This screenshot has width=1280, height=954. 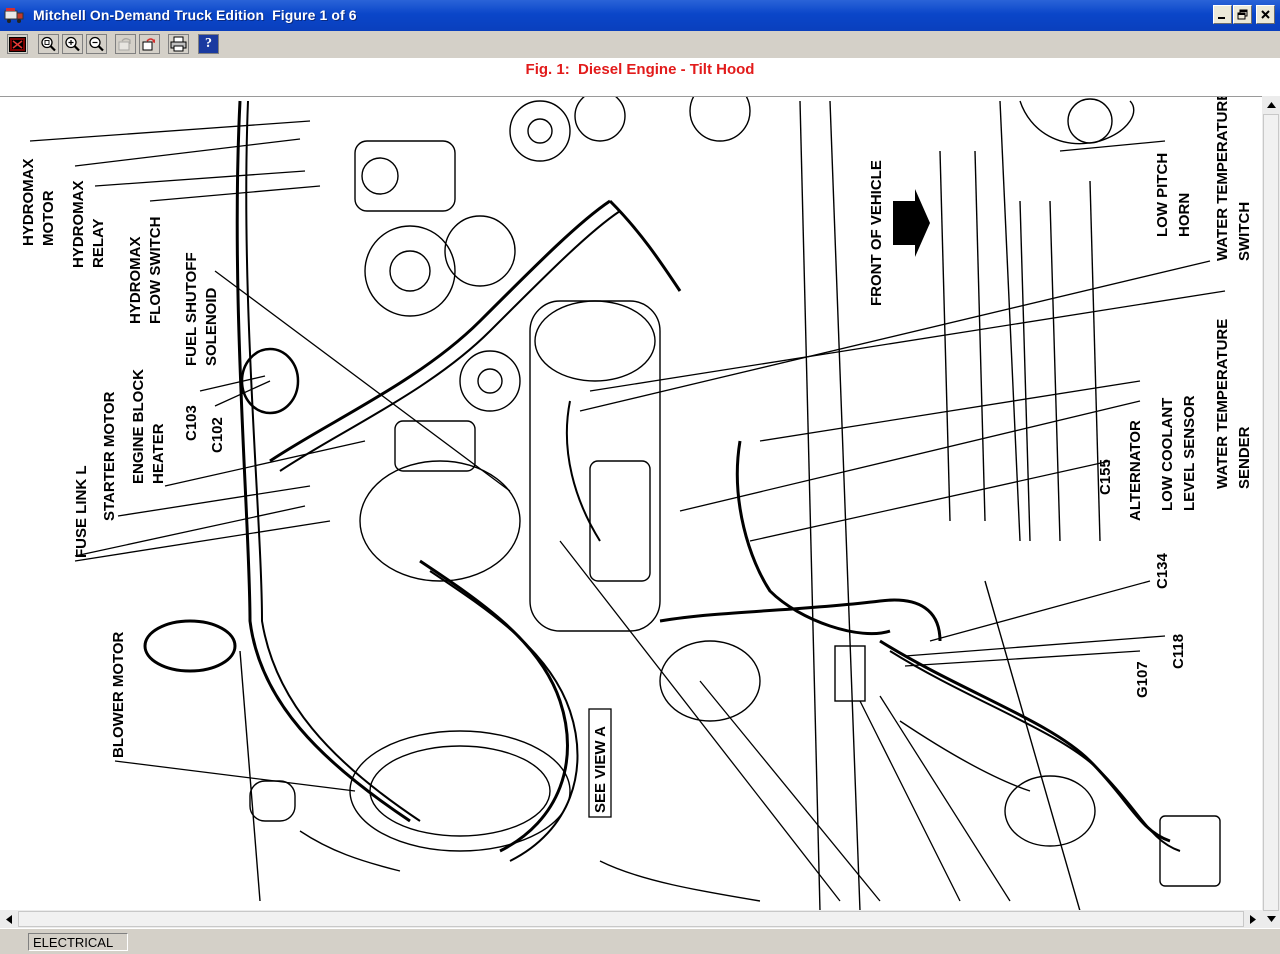 I want to click on label-c155: C155, so click(x=1105, y=477).